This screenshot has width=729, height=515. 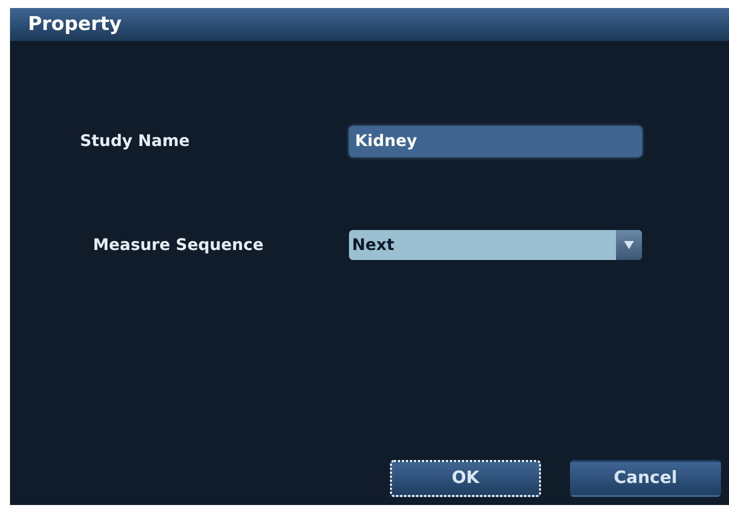 What do you see at coordinates (465, 478) in the screenshot?
I see `dialog-button: OK` at bounding box center [465, 478].